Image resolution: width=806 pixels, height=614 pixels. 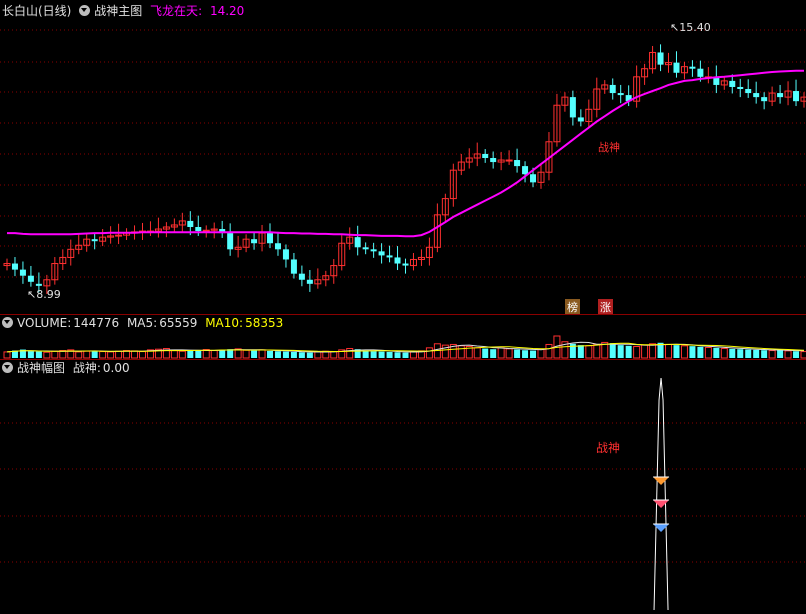 What do you see at coordinates (661, 503) in the screenshot?
I see `diamond-red-icon` at bounding box center [661, 503].